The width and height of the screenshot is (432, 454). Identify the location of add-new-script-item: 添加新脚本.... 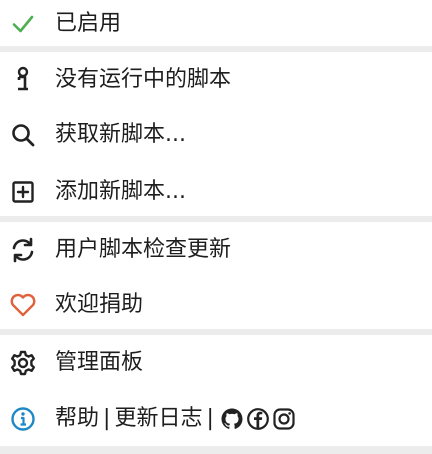
(216, 192).